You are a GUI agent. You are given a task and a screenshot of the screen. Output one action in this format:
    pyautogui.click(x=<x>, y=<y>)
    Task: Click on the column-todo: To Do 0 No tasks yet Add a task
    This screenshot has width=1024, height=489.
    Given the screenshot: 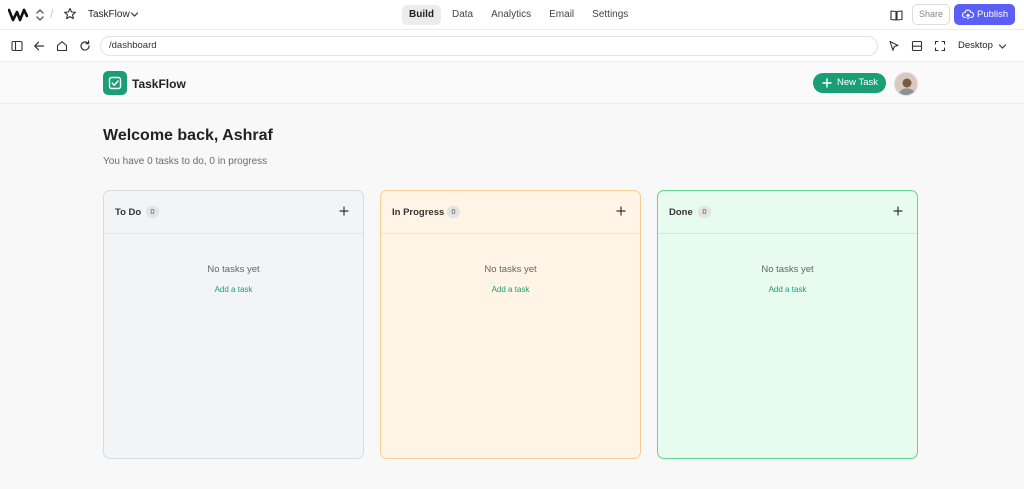 What is the action you would take?
    pyautogui.click(x=233, y=324)
    